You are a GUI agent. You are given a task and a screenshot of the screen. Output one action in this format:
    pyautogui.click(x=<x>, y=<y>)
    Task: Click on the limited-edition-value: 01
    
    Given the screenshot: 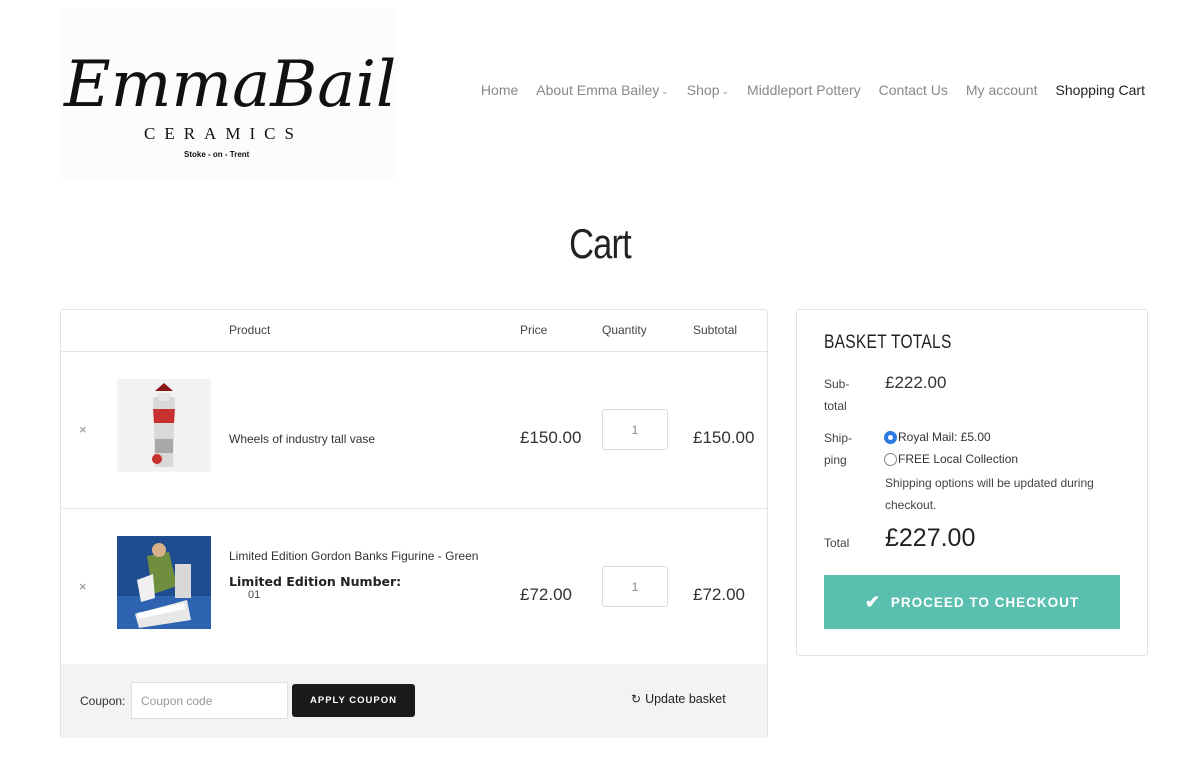 What is the action you would take?
    pyautogui.click(x=254, y=595)
    